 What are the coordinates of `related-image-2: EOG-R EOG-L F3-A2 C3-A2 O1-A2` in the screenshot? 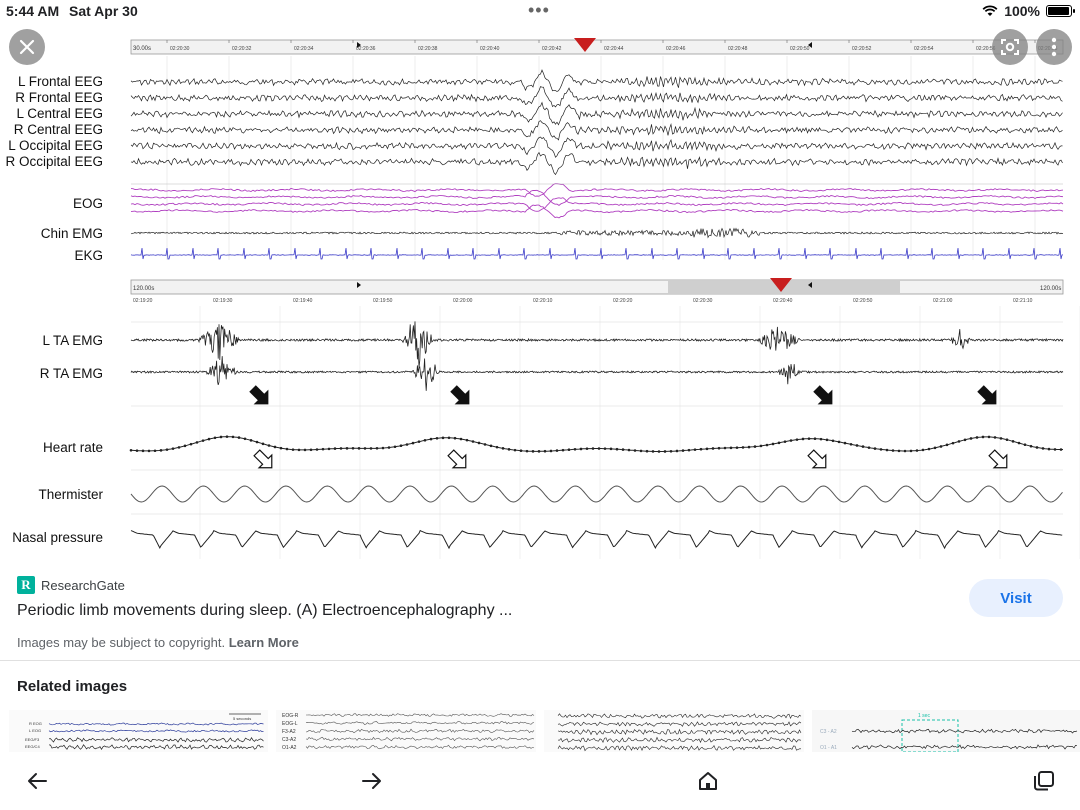 It's located at (406, 731).